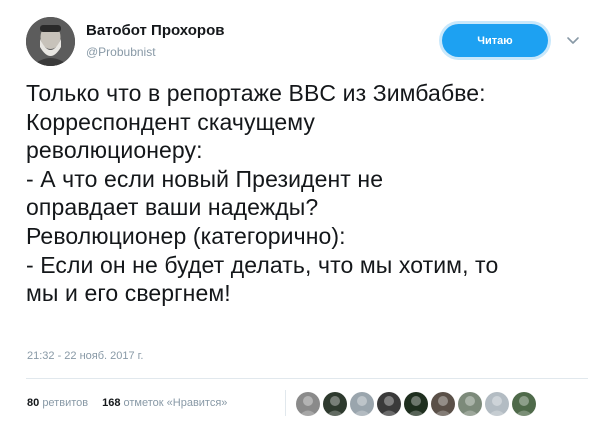 This screenshot has width=616, height=432. Describe the element at coordinates (121, 52) in the screenshot. I see `user-handle: @Probubnist` at that location.